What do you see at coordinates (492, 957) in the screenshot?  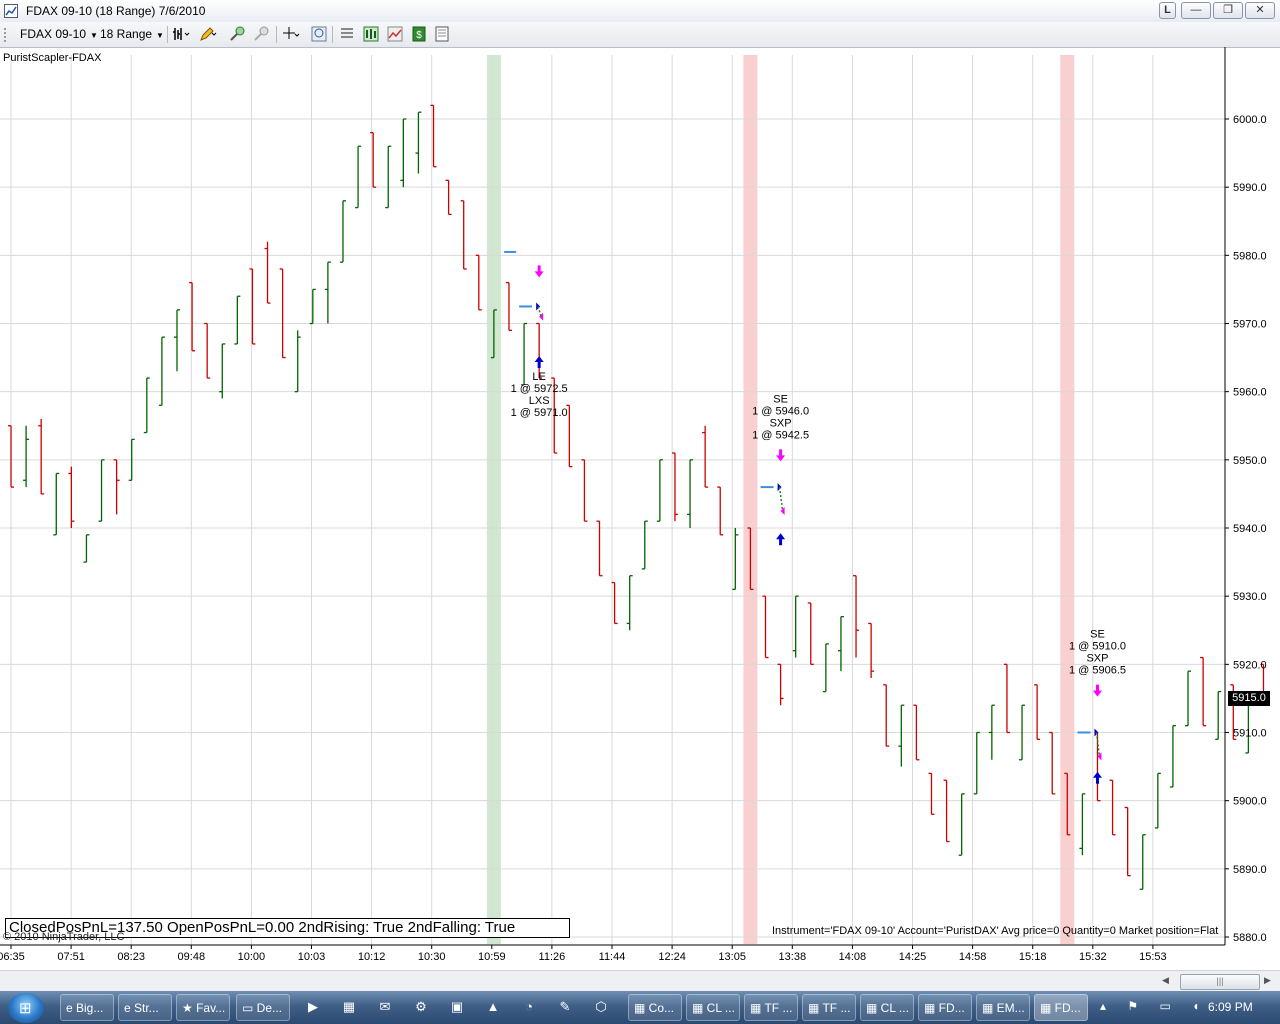 I see `x-axis-tick-label: 10:59` at bounding box center [492, 957].